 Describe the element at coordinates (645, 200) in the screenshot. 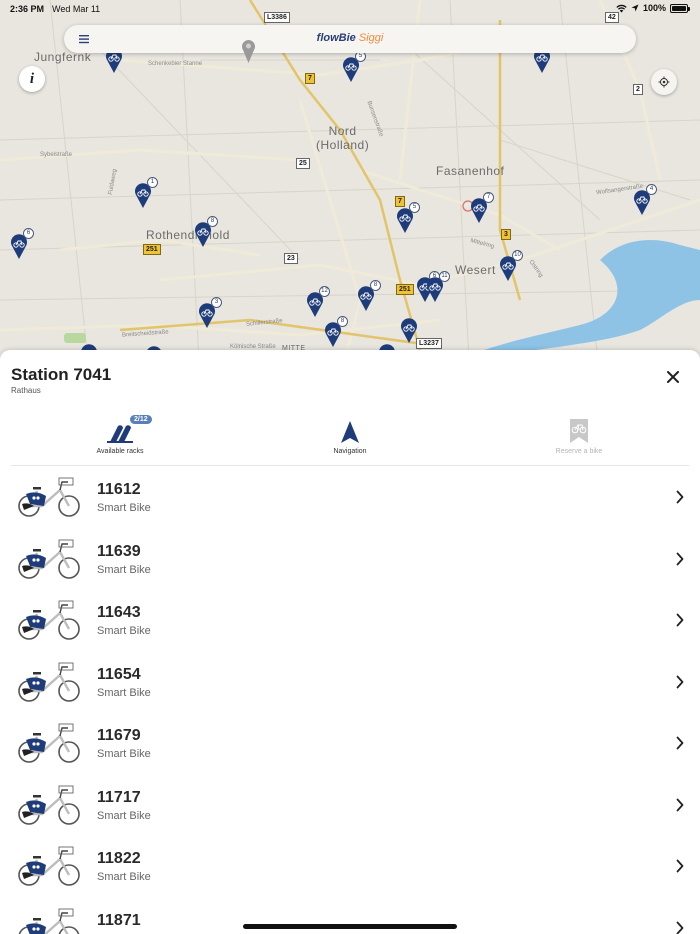

I see `station-pin-icon: 4` at that location.